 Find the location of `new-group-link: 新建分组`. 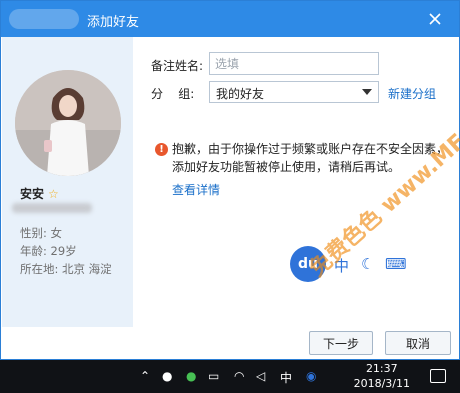

new-group-link: 新建分组 is located at coordinates (412, 93).